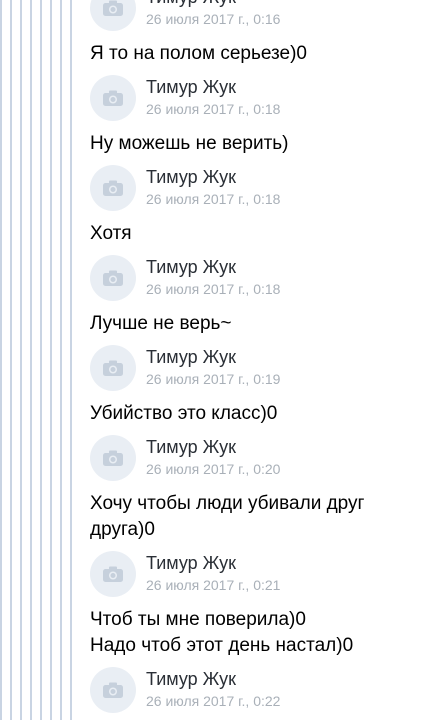 Image resolution: width=437 pixels, height=720 pixels. What do you see at coordinates (263, 327) in the screenshot?
I see `message-text: Лучше не верь~` at bounding box center [263, 327].